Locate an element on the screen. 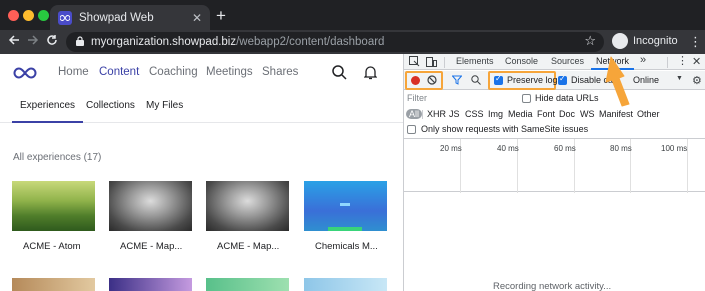 The width and height of the screenshot is (705, 291). new-tab-button: + is located at coordinates (221, 15).